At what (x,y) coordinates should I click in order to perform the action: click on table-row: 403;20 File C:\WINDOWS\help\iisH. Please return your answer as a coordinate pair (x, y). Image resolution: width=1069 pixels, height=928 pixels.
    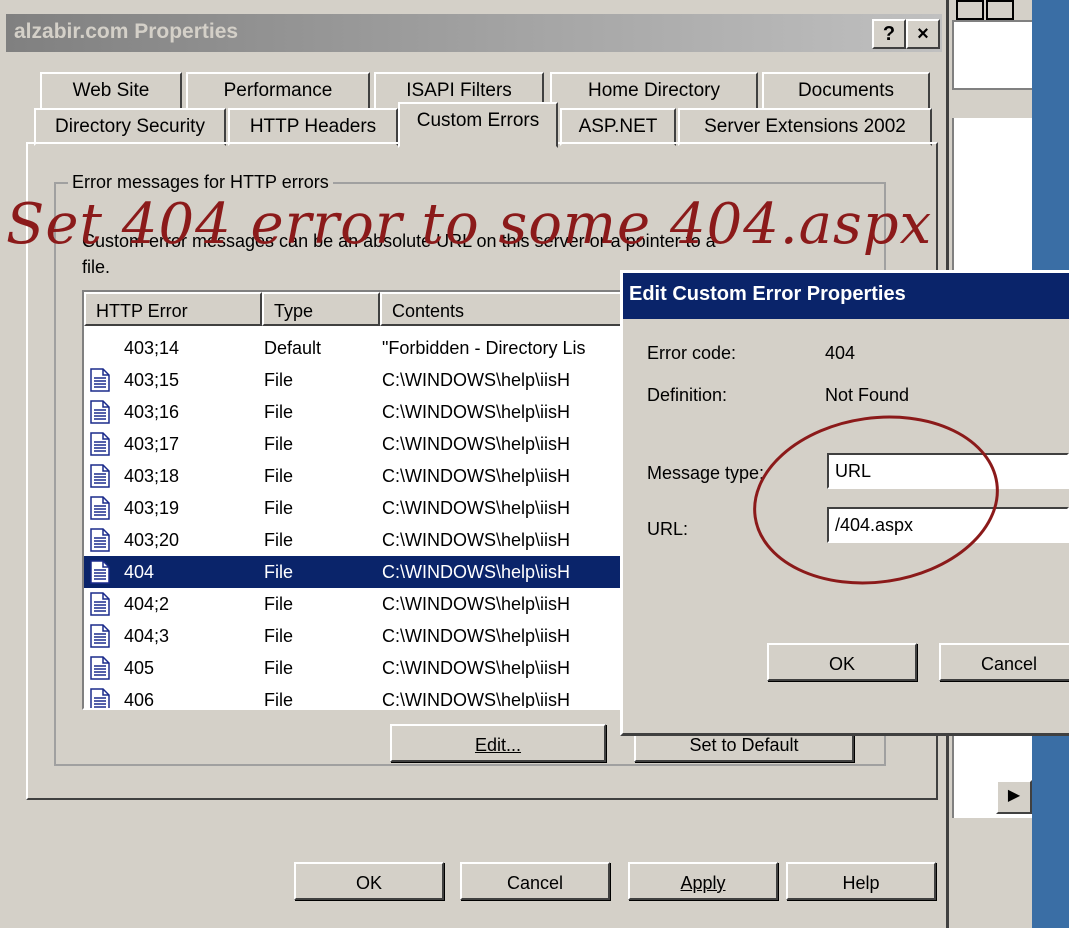
    Looking at the image, I should click on (364, 540).